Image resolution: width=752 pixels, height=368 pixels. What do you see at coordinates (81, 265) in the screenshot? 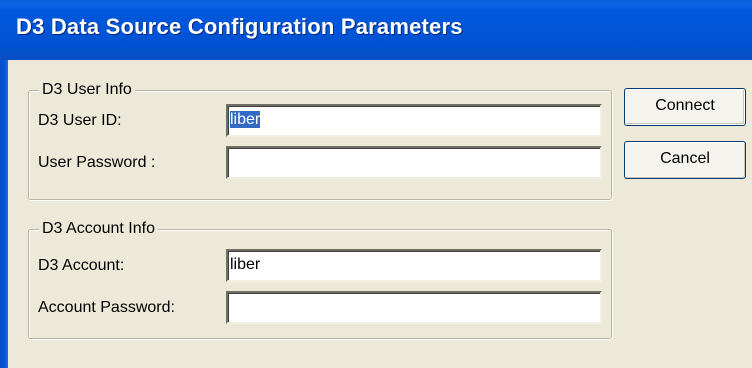
I see `account-label: D3 Account:` at bounding box center [81, 265].